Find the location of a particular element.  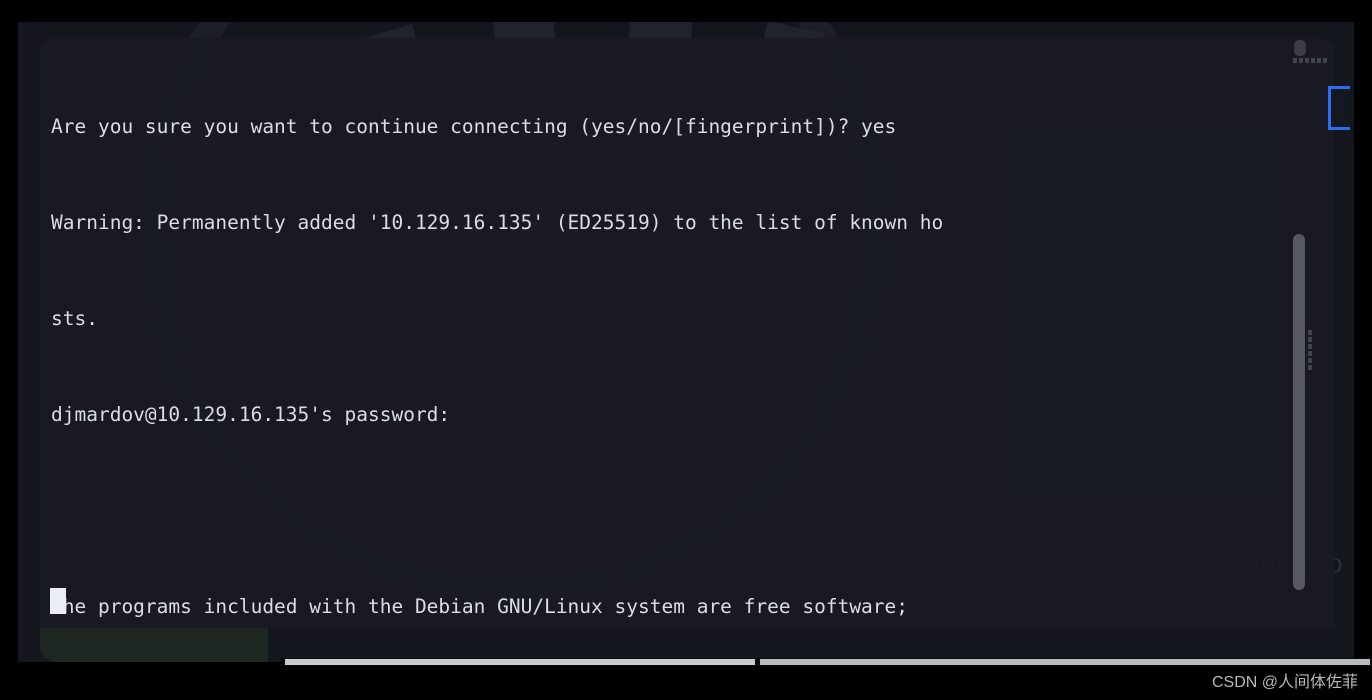

terminal-line: sts. is located at coordinates (74, 318).